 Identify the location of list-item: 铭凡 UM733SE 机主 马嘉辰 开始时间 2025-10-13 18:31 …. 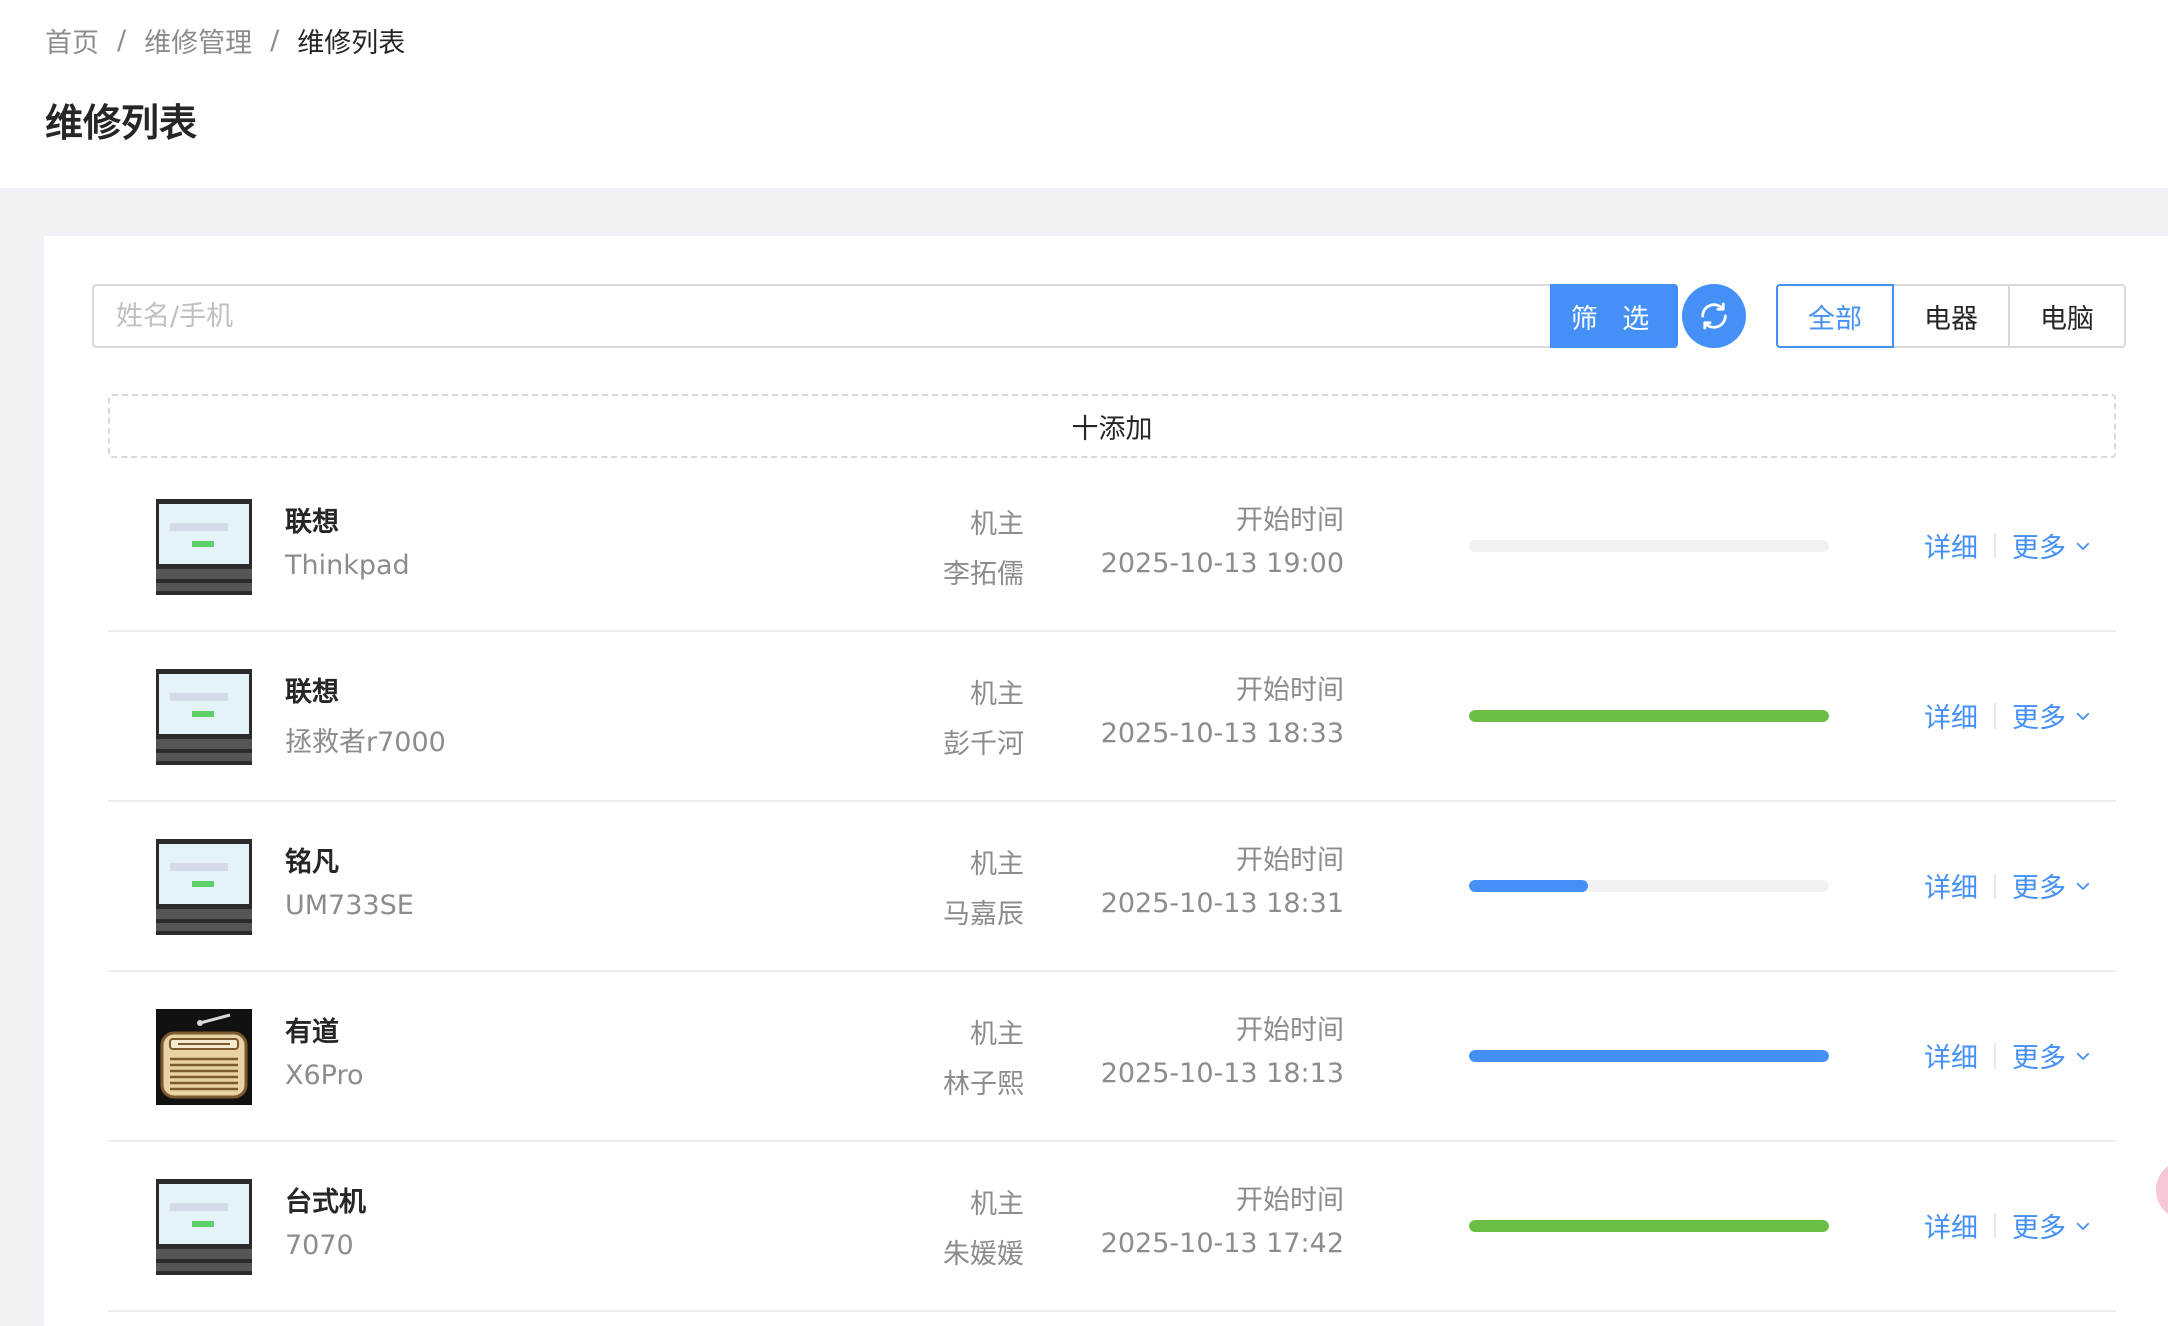
(1112, 887).